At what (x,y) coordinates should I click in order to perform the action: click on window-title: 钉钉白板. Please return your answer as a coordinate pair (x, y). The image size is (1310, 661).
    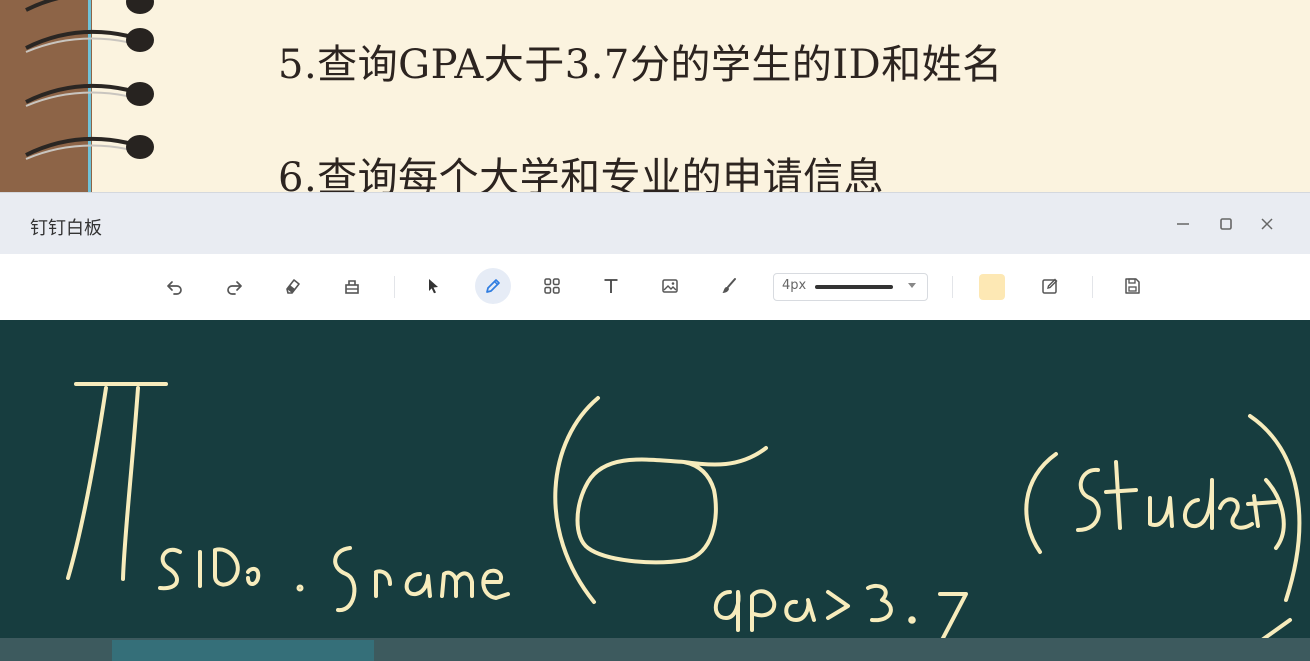
    Looking at the image, I should click on (66, 228).